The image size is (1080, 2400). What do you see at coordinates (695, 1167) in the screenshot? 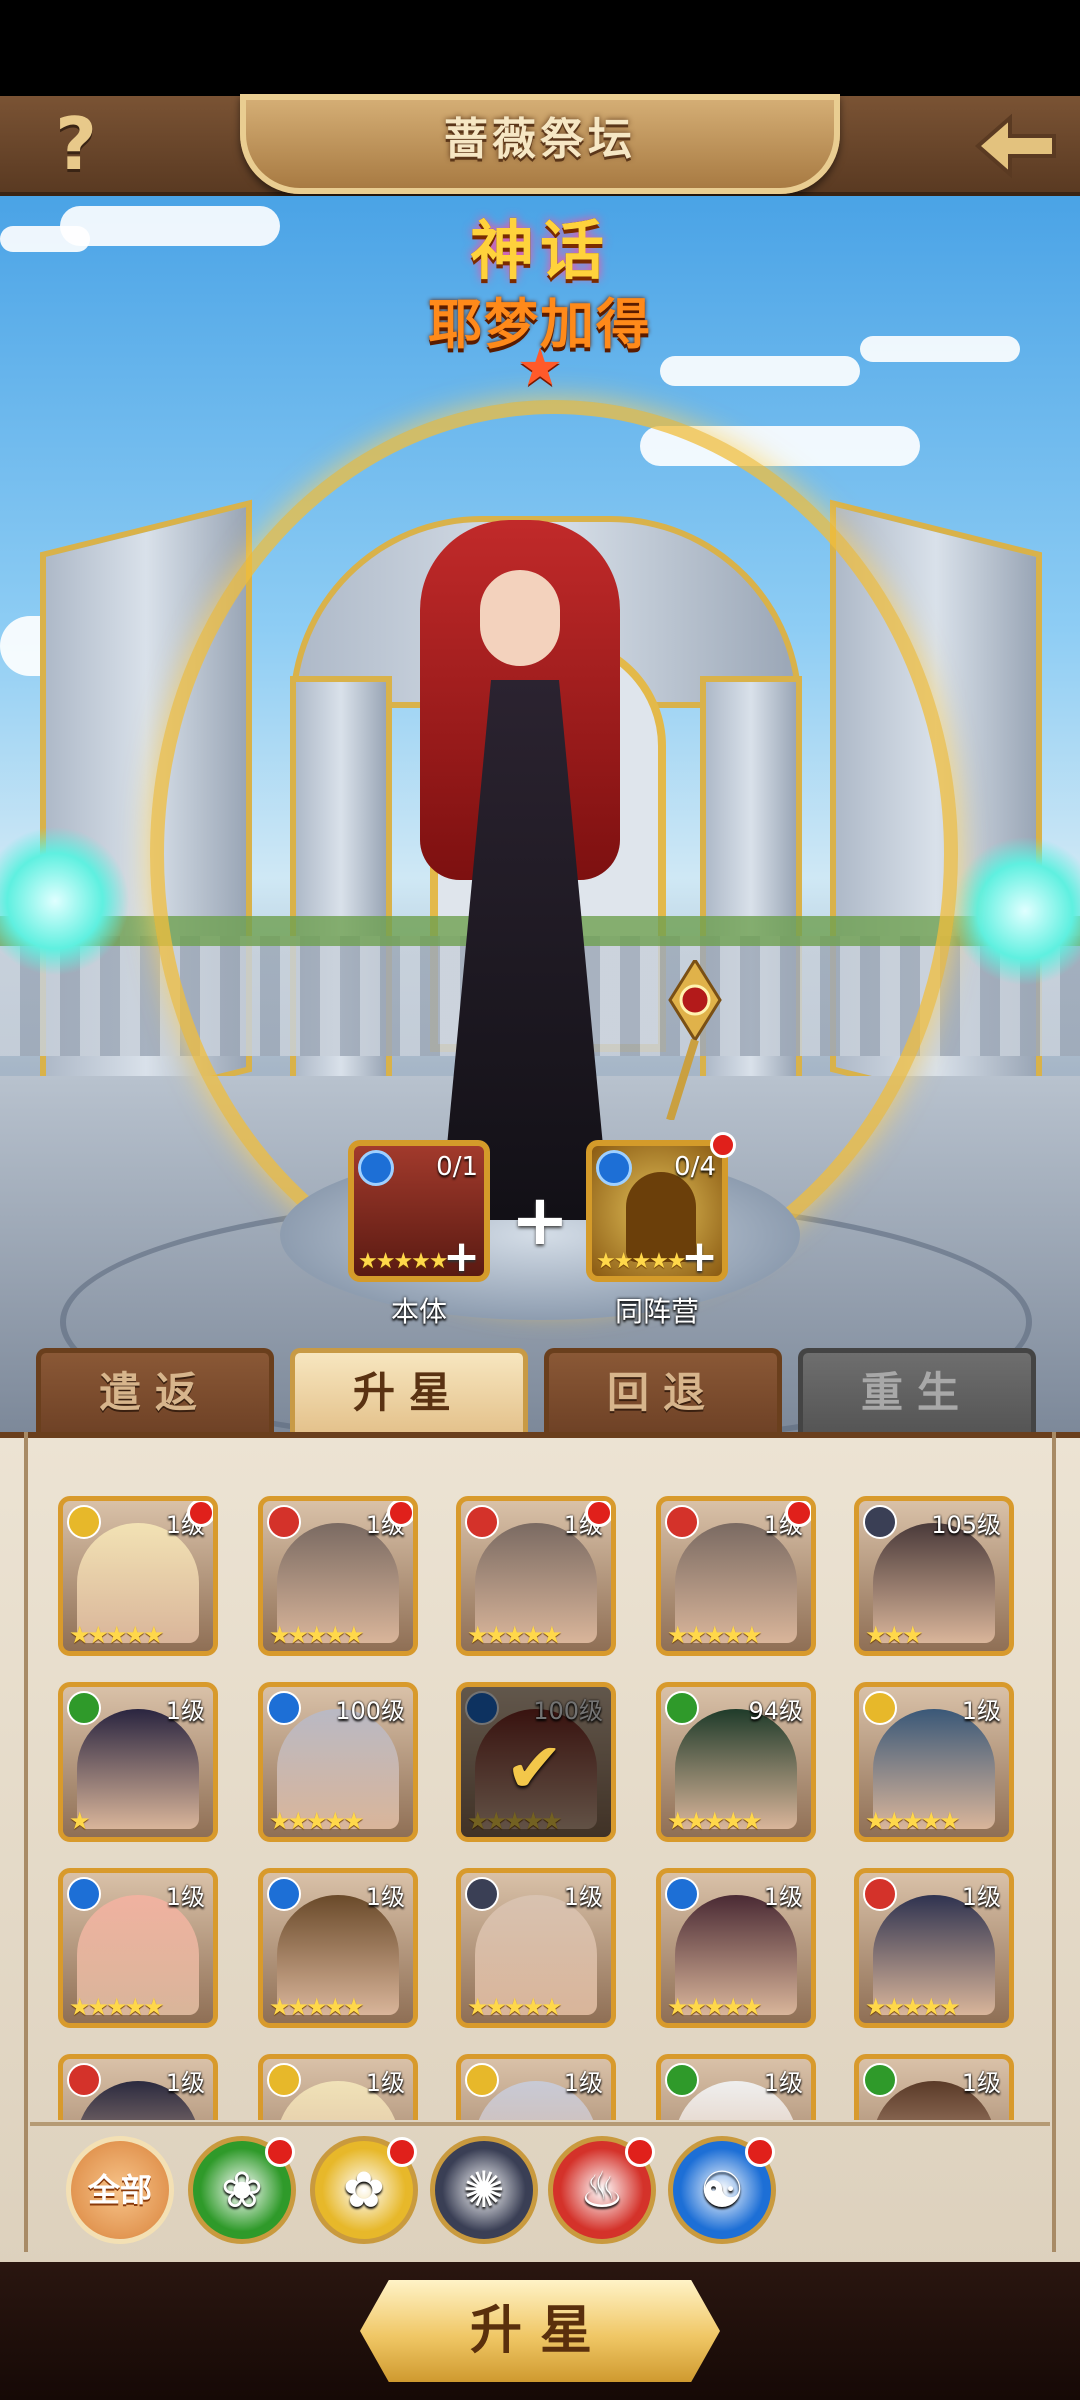
I see `material-count: 0/4` at bounding box center [695, 1167].